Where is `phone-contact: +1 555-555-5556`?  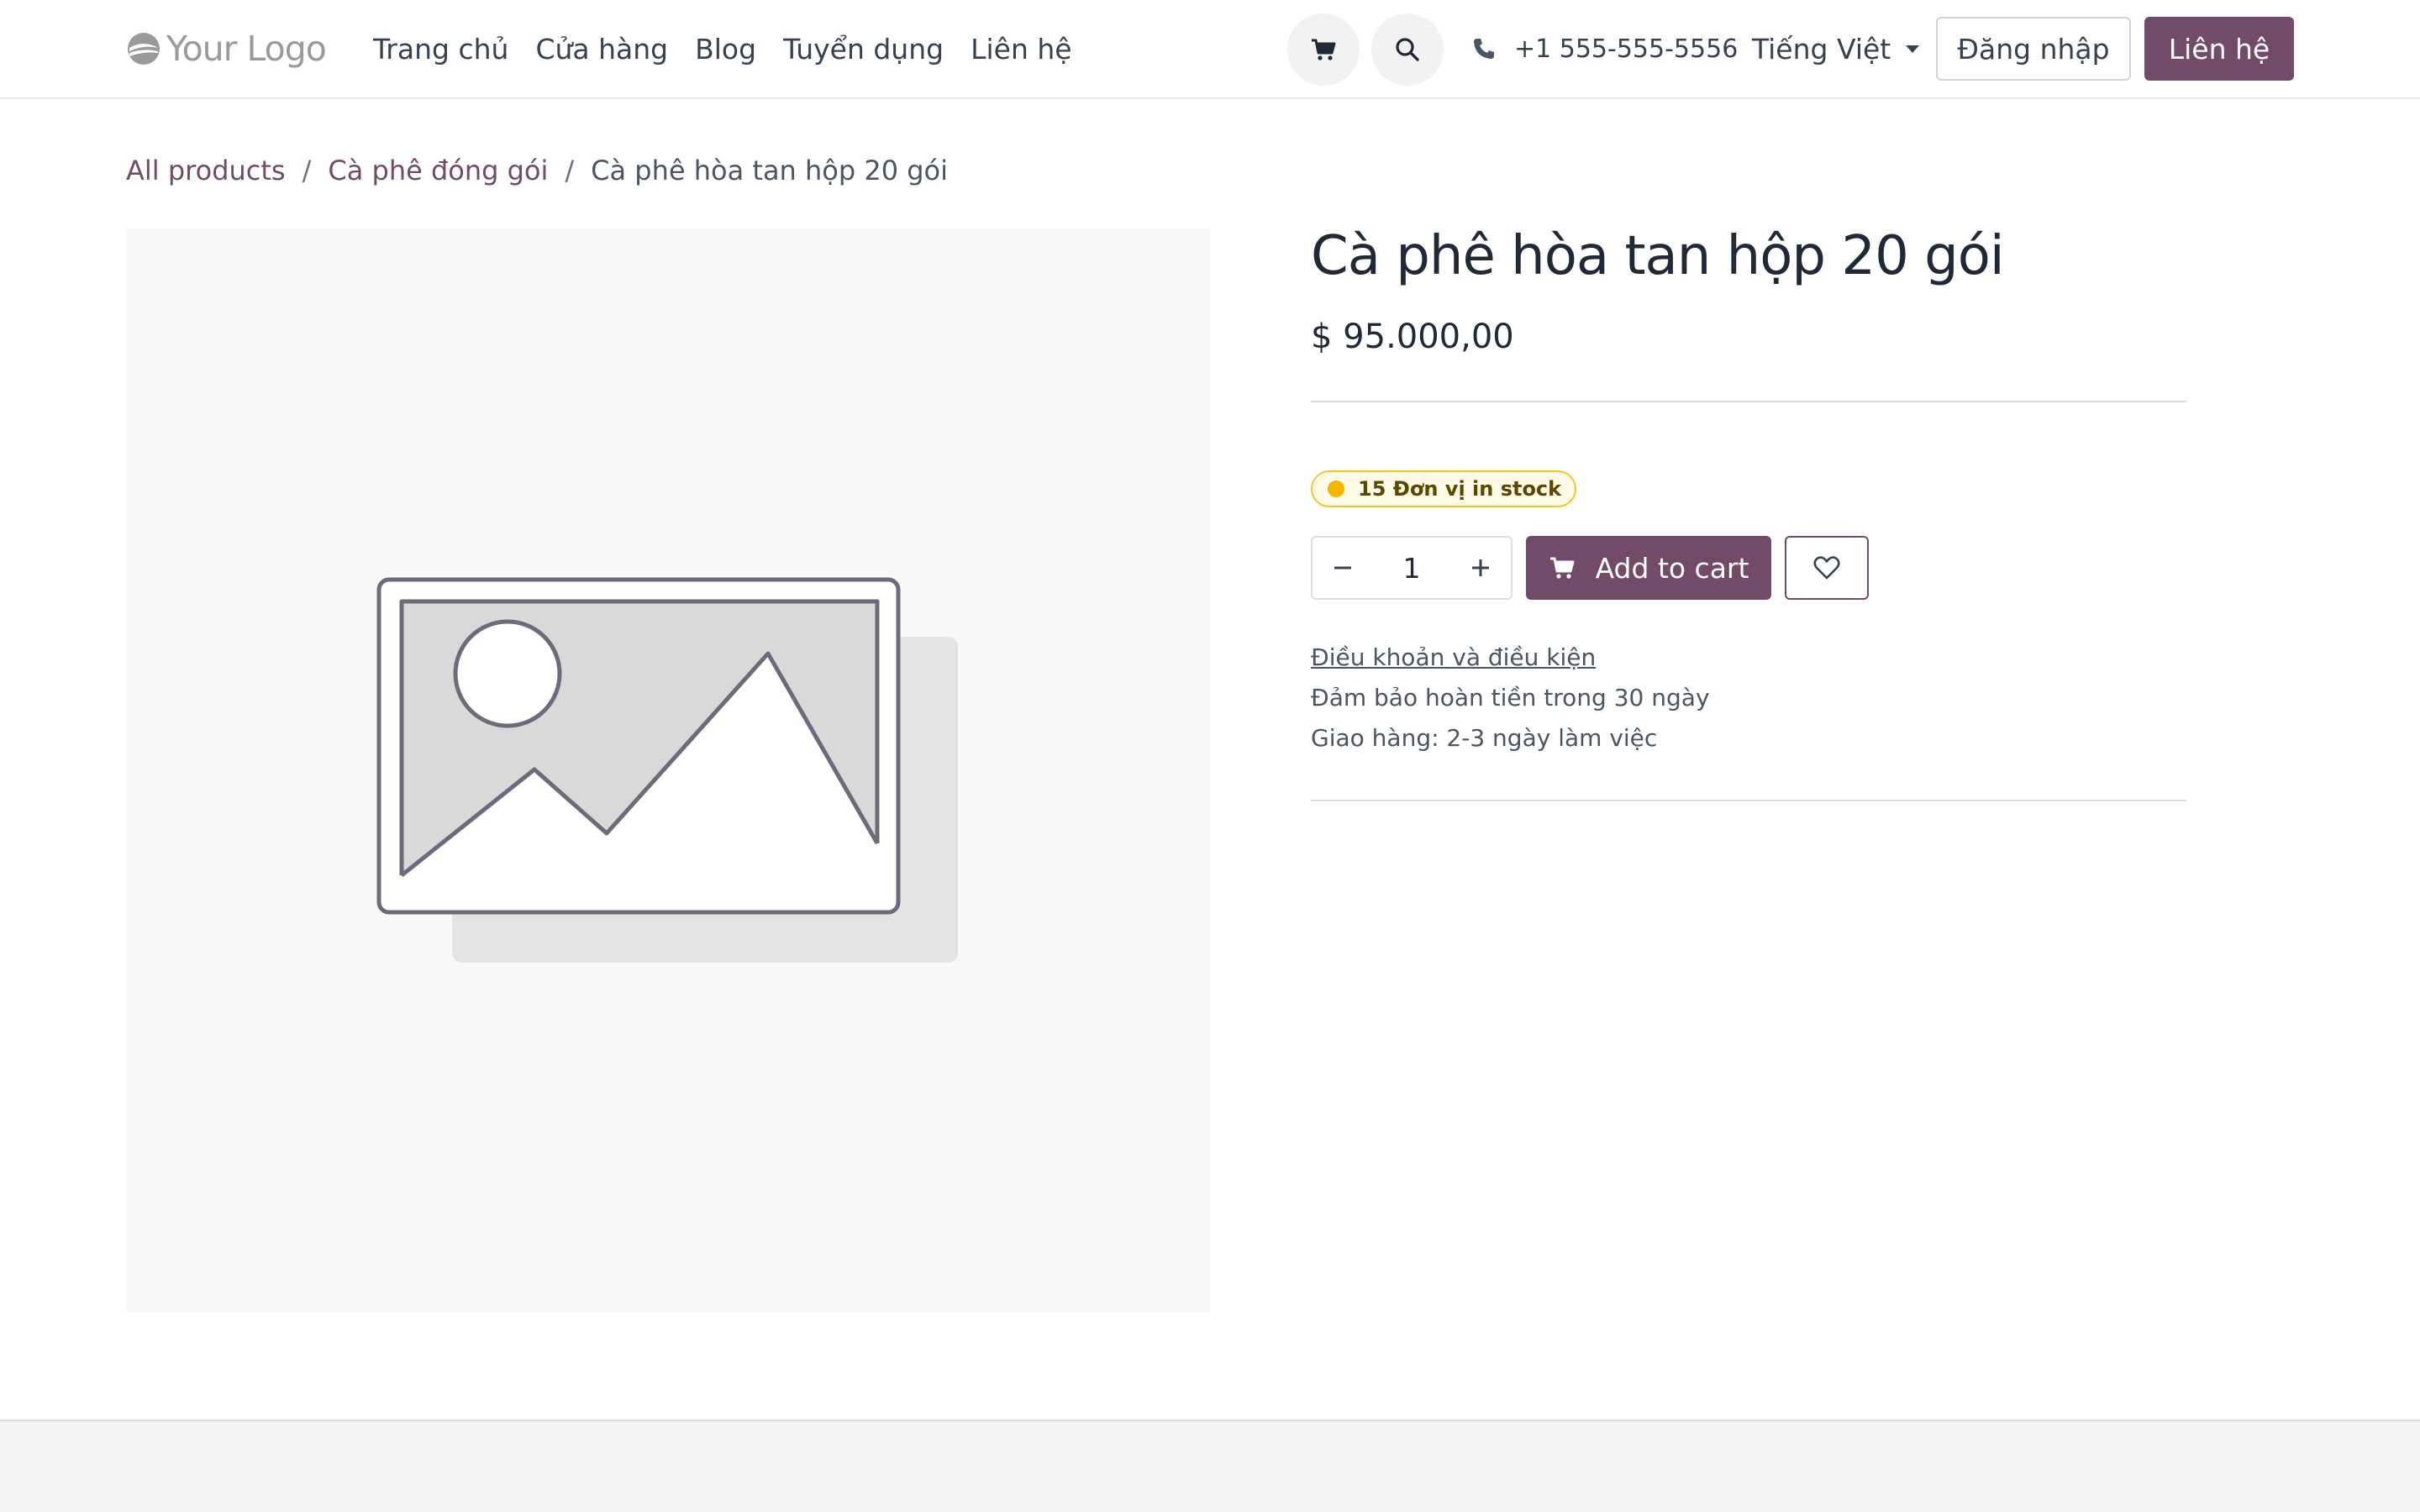 phone-contact: +1 555-555-5556 is located at coordinates (1605, 48).